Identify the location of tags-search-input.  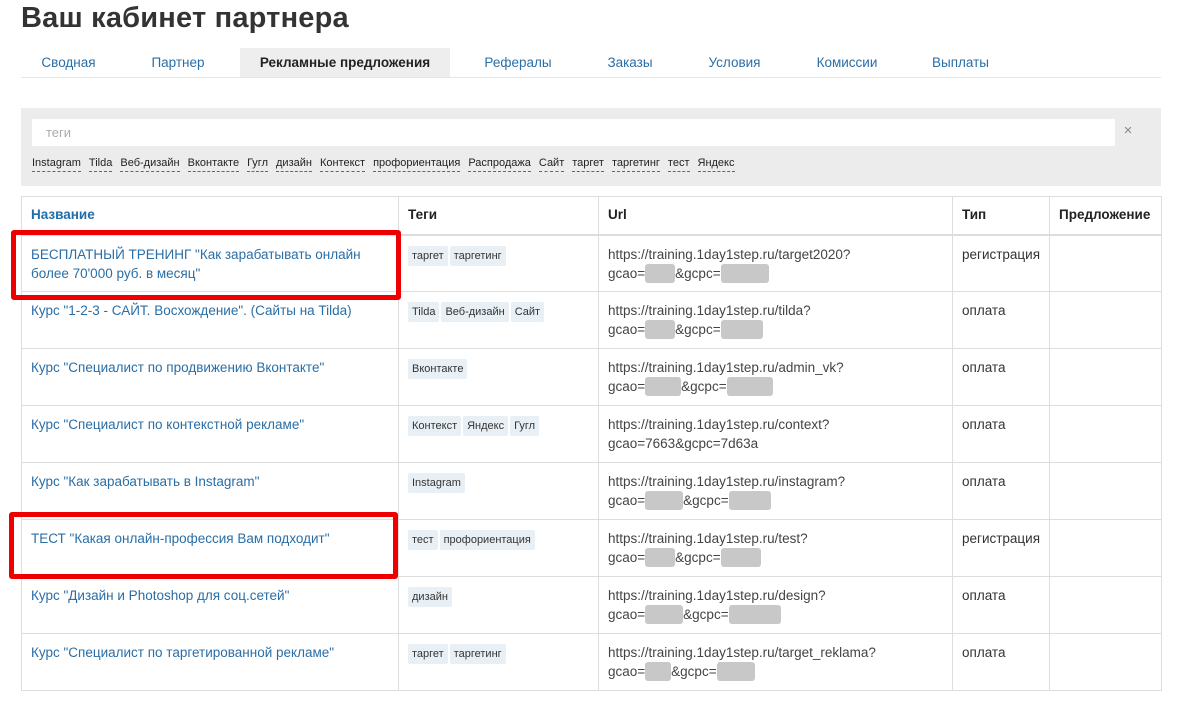
(573, 132).